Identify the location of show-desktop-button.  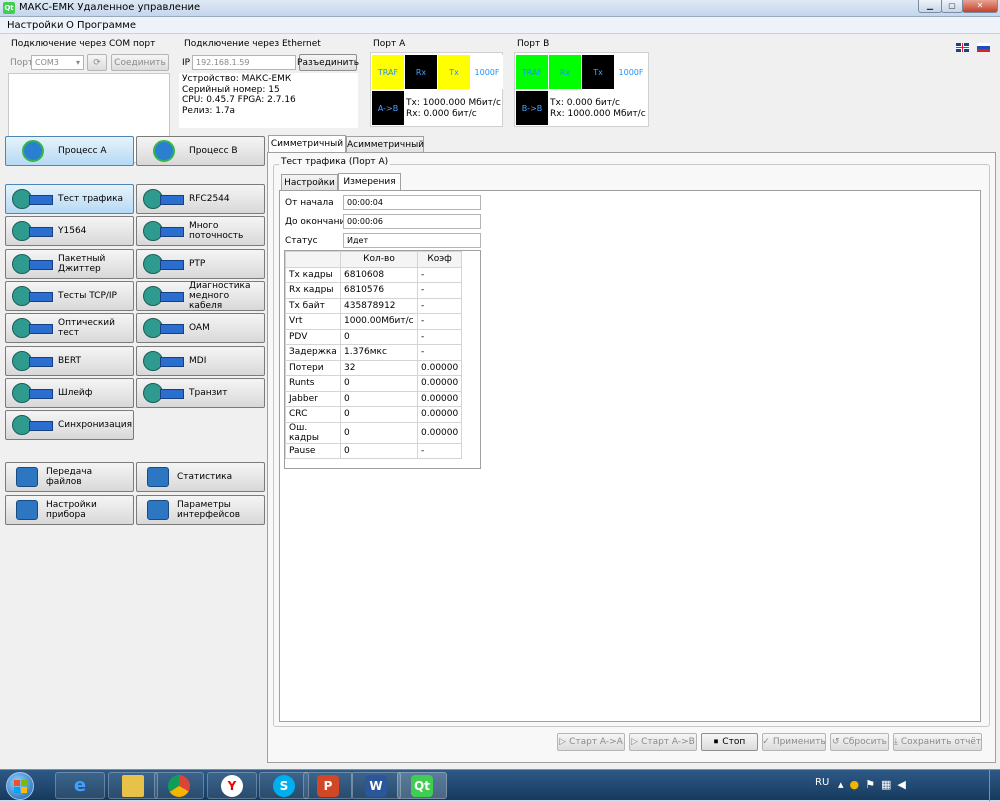
(994, 785).